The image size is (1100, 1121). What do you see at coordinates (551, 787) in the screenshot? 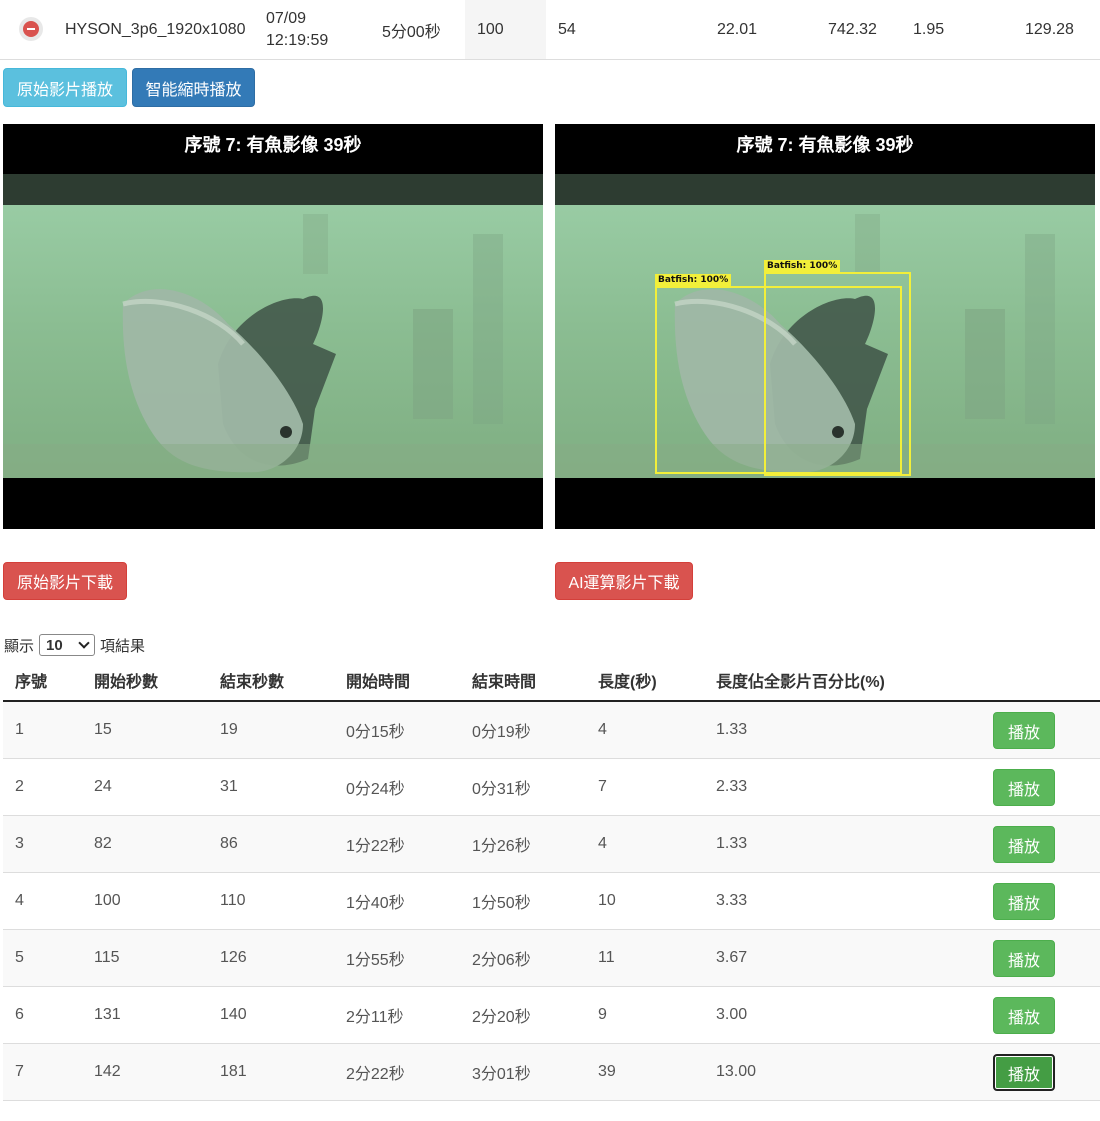
I see `table-row: 2 24 31 0分24秒 0分31秒 7 2.33 播放` at bounding box center [551, 787].